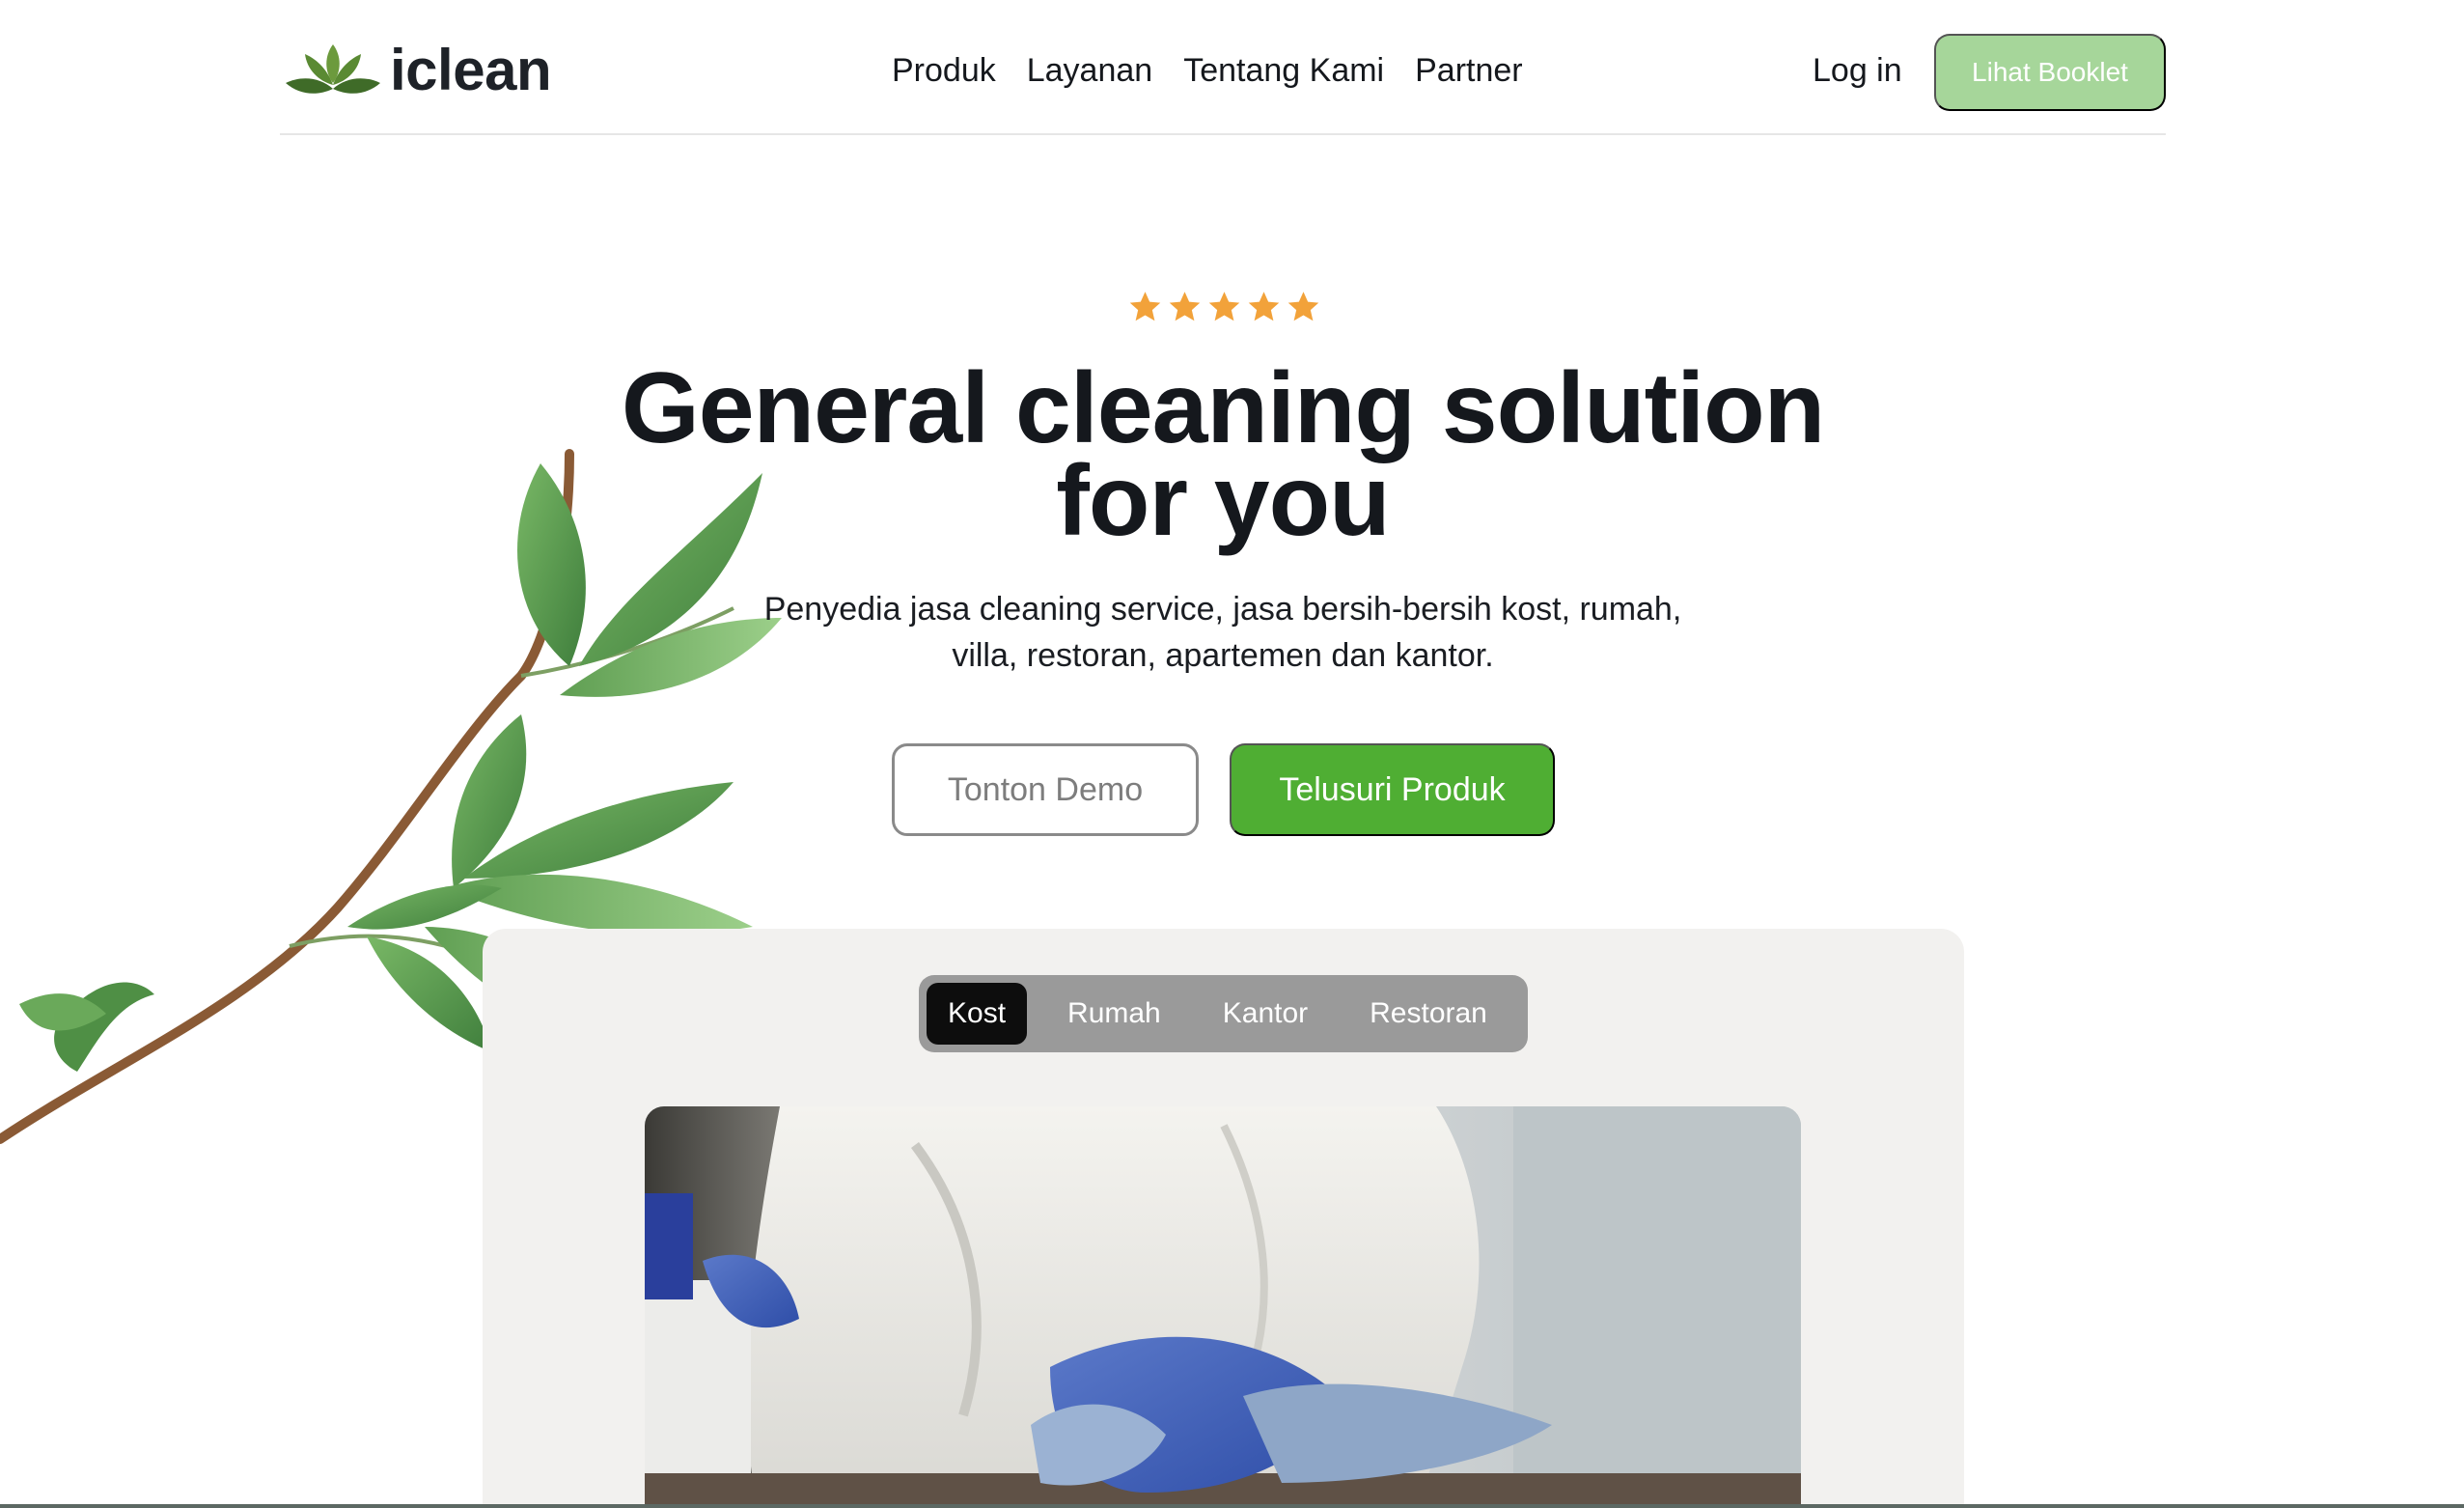  What do you see at coordinates (2050, 72) in the screenshot?
I see `booklet-button: Lihat Booklet` at bounding box center [2050, 72].